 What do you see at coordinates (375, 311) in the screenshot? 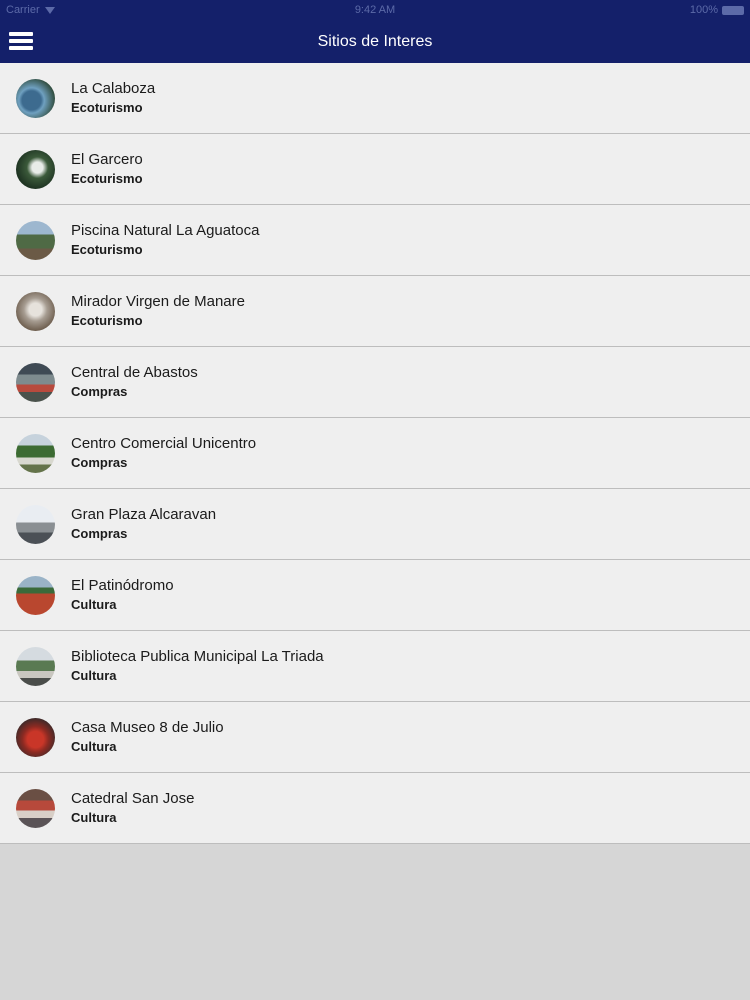
I see `site-row-mirador-virgen-de-manare: Mirador Virgen de Manare Ecoturismo` at bounding box center [375, 311].